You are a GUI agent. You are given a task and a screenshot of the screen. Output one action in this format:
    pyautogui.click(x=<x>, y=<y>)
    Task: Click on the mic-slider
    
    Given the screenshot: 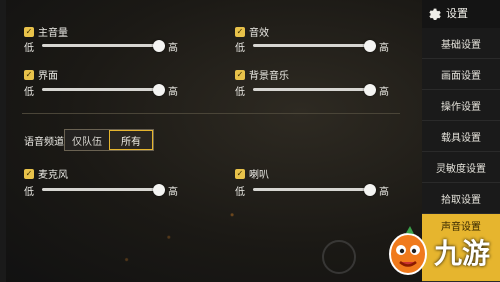 What is the action you would take?
    pyautogui.click(x=101, y=189)
    